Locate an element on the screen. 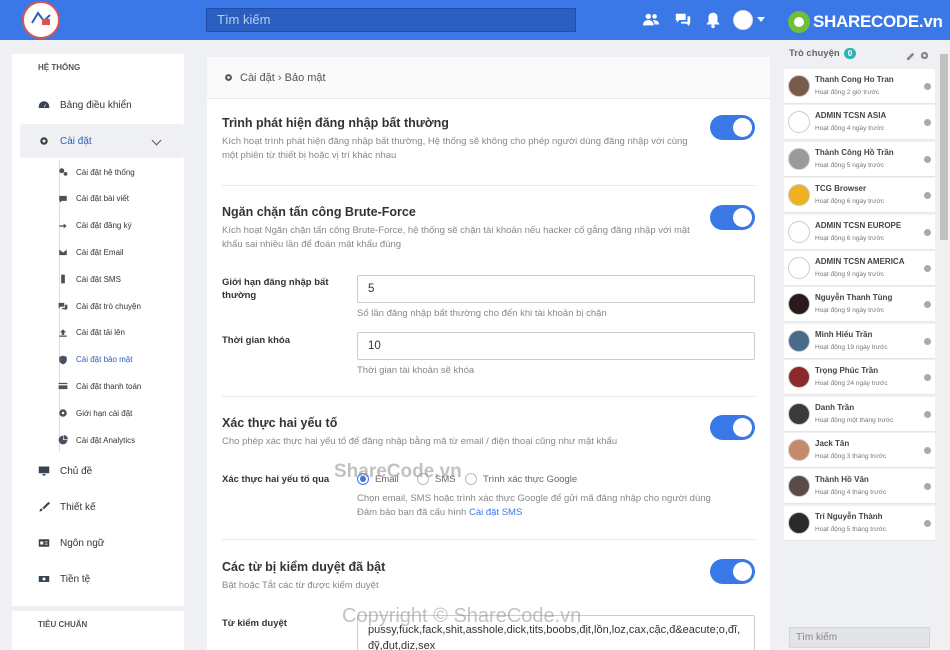 The width and height of the screenshot is (950, 650). unusual-login-toggle is located at coordinates (732, 127).